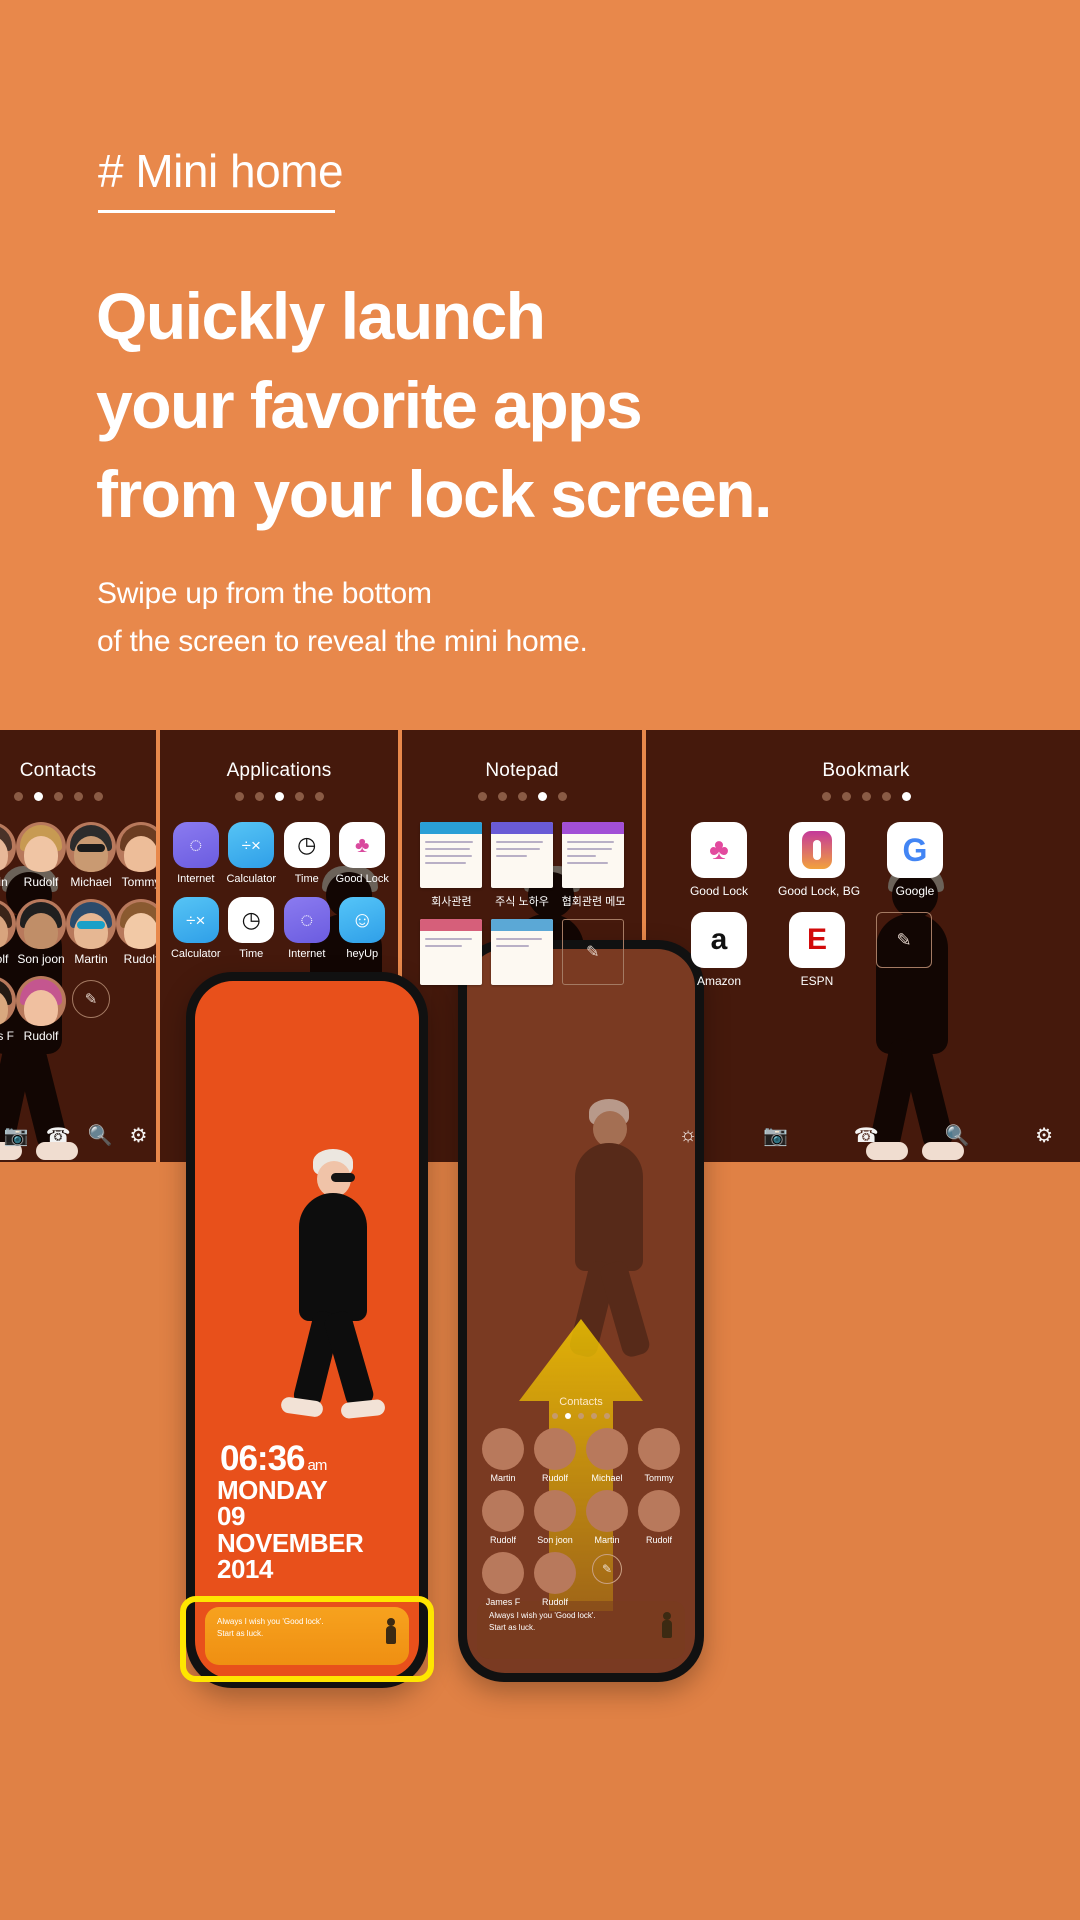  What do you see at coordinates (688, 1135) in the screenshot?
I see `brightness-icon: ☼` at bounding box center [688, 1135].